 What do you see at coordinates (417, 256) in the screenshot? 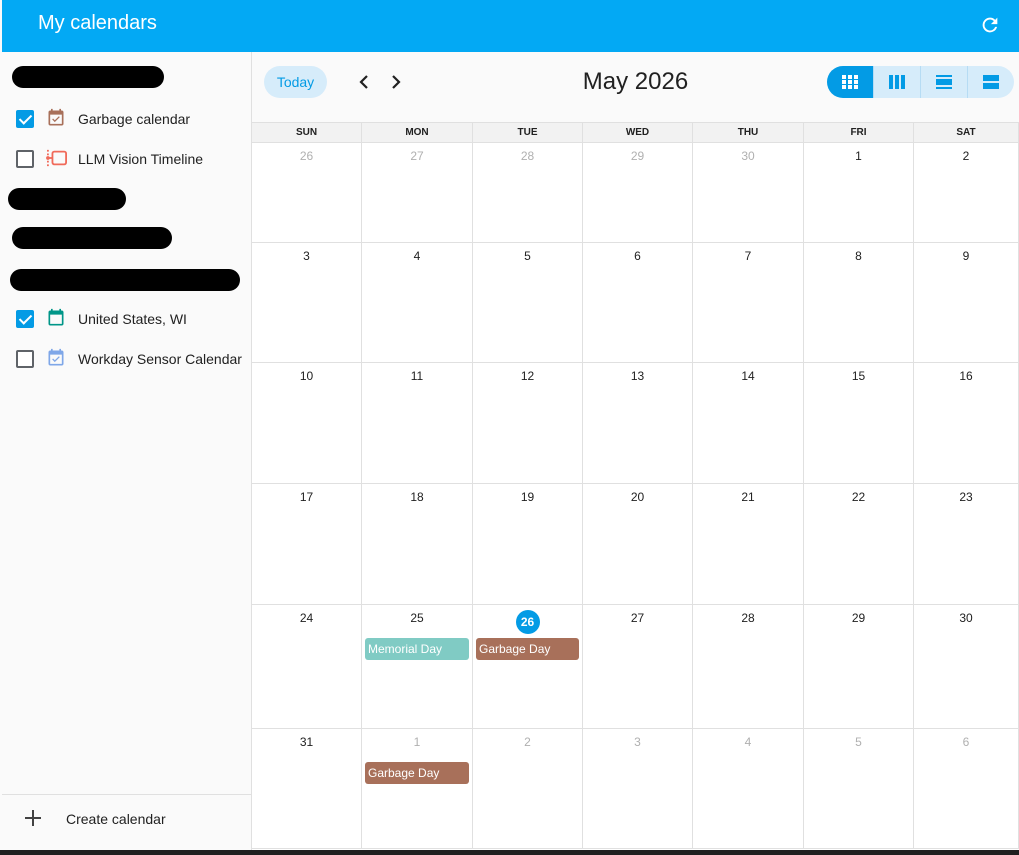
I see `date-number: 4` at bounding box center [417, 256].